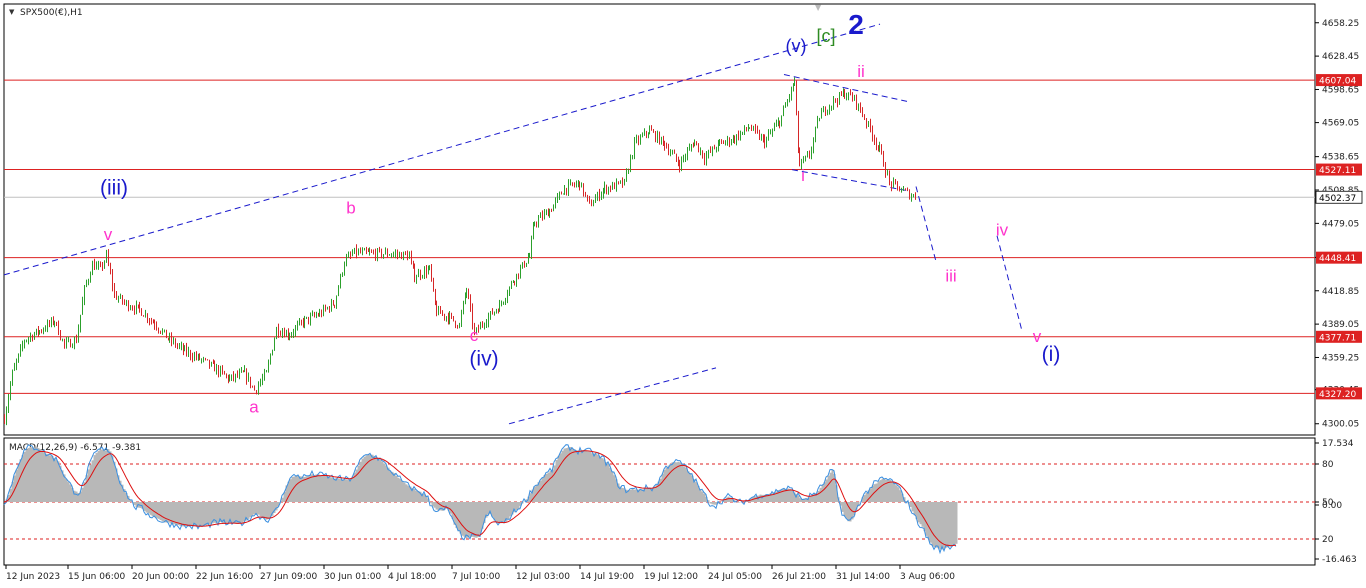 The height and width of the screenshot is (588, 1366). I want to click on time-tick-label: 4 Jul 18:00, so click(412, 577).